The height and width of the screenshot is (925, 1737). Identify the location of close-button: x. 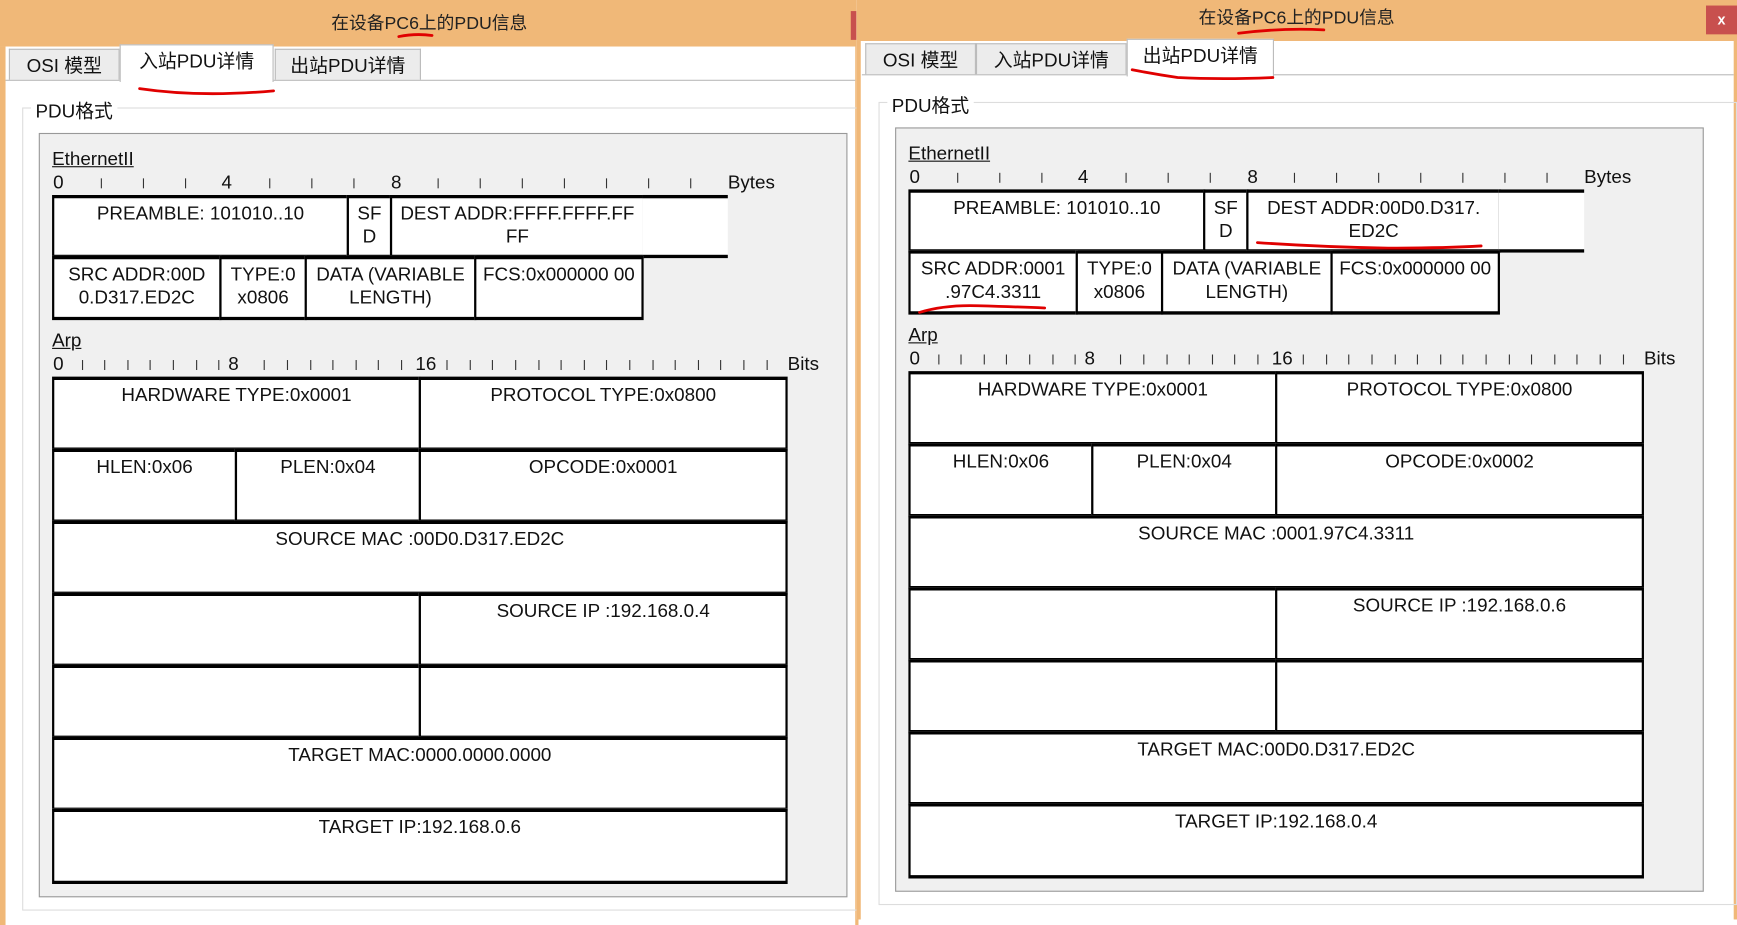
(1721, 20).